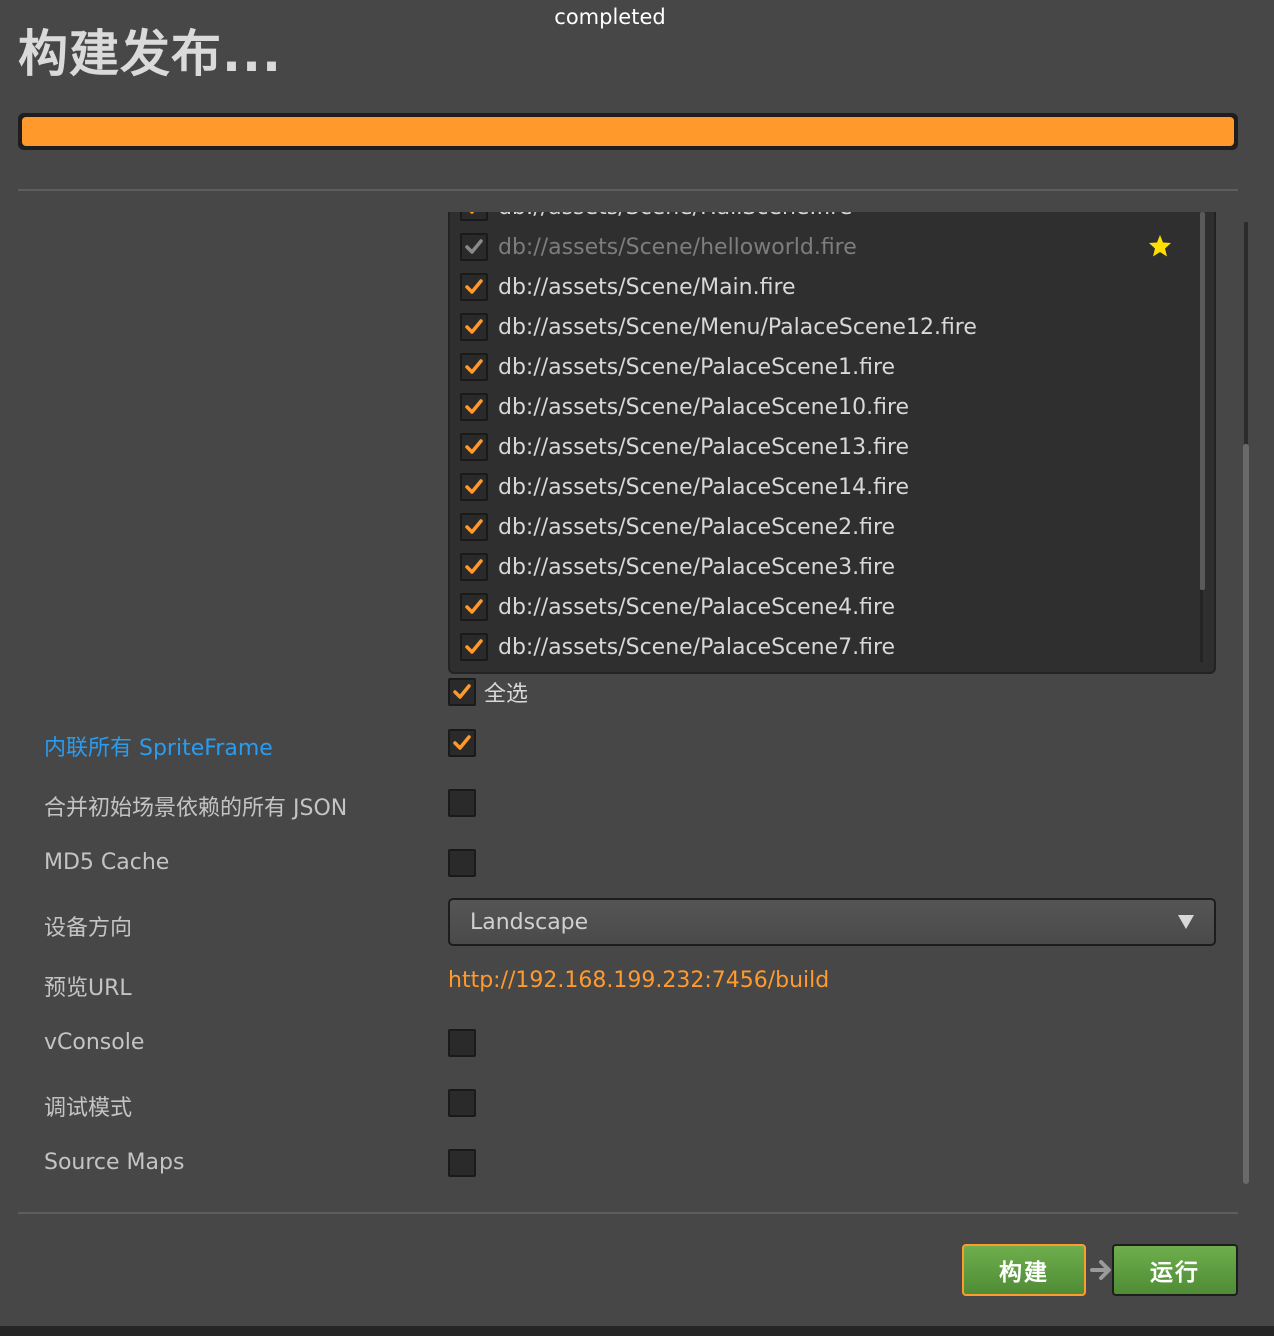 This screenshot has width=1274, height=1336. I want to click on select-all-row: 全选, so click(488, 692).